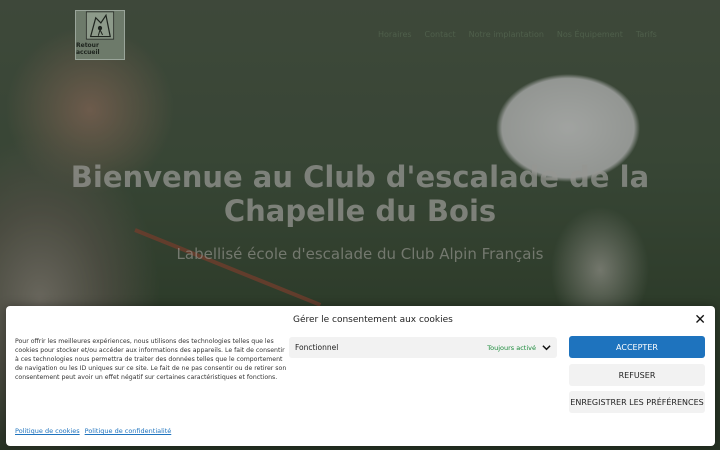 The width and height of the screenshot is (720, 450). What do you see at coordinates (423, 347) in the screenshot?
I see `preference-functional-row: Fonctionnel Toujours activé` at bounding box center [423, 347].